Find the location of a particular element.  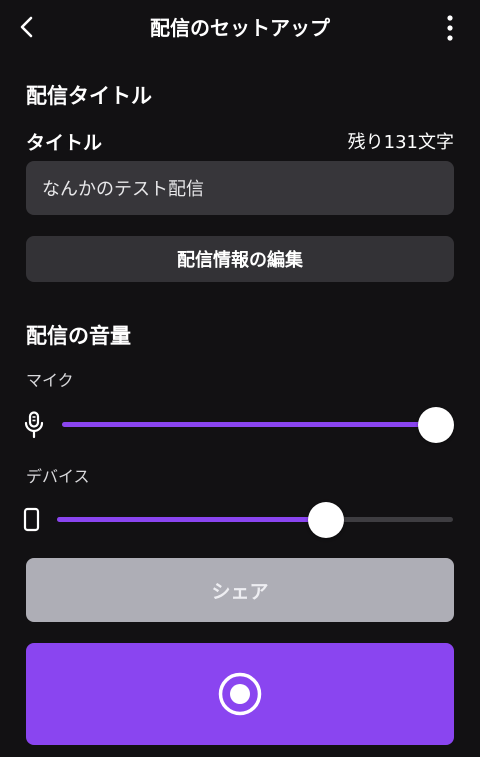

title-input is located at coordinates (240, 188).